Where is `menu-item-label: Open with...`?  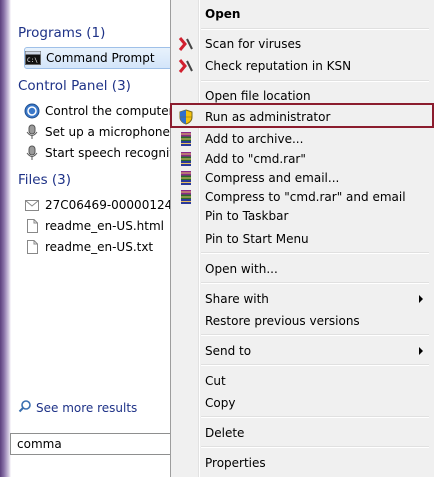 menu-item-label: Open with... is located at coordinates (241, 269).